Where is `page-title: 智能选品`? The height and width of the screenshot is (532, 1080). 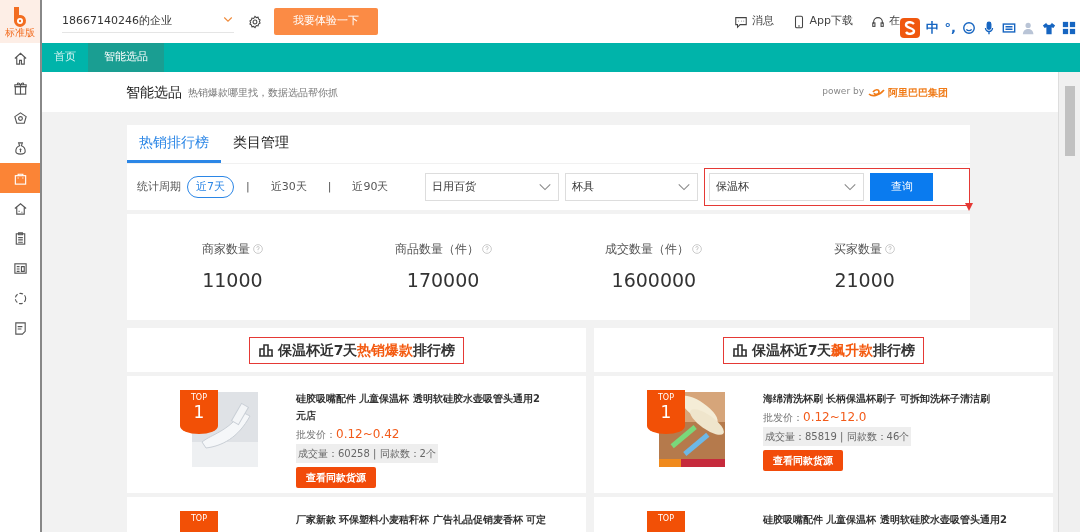
page-title: 智能选品 is located at coordinates (154, 92).